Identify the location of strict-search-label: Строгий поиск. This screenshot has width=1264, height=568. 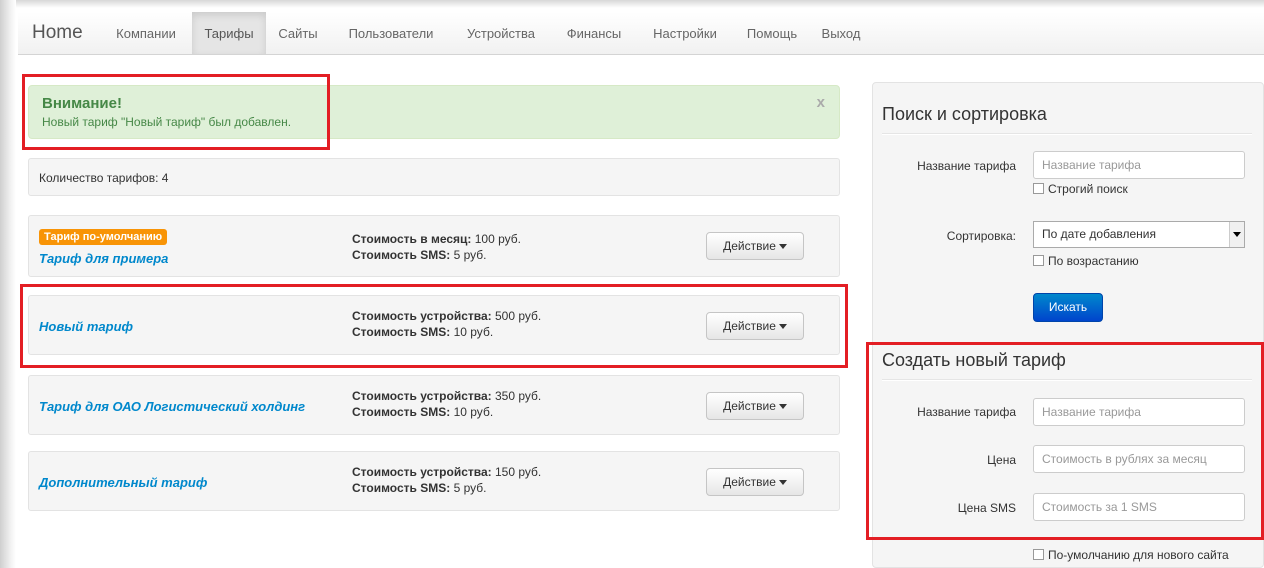
(1088, 189).